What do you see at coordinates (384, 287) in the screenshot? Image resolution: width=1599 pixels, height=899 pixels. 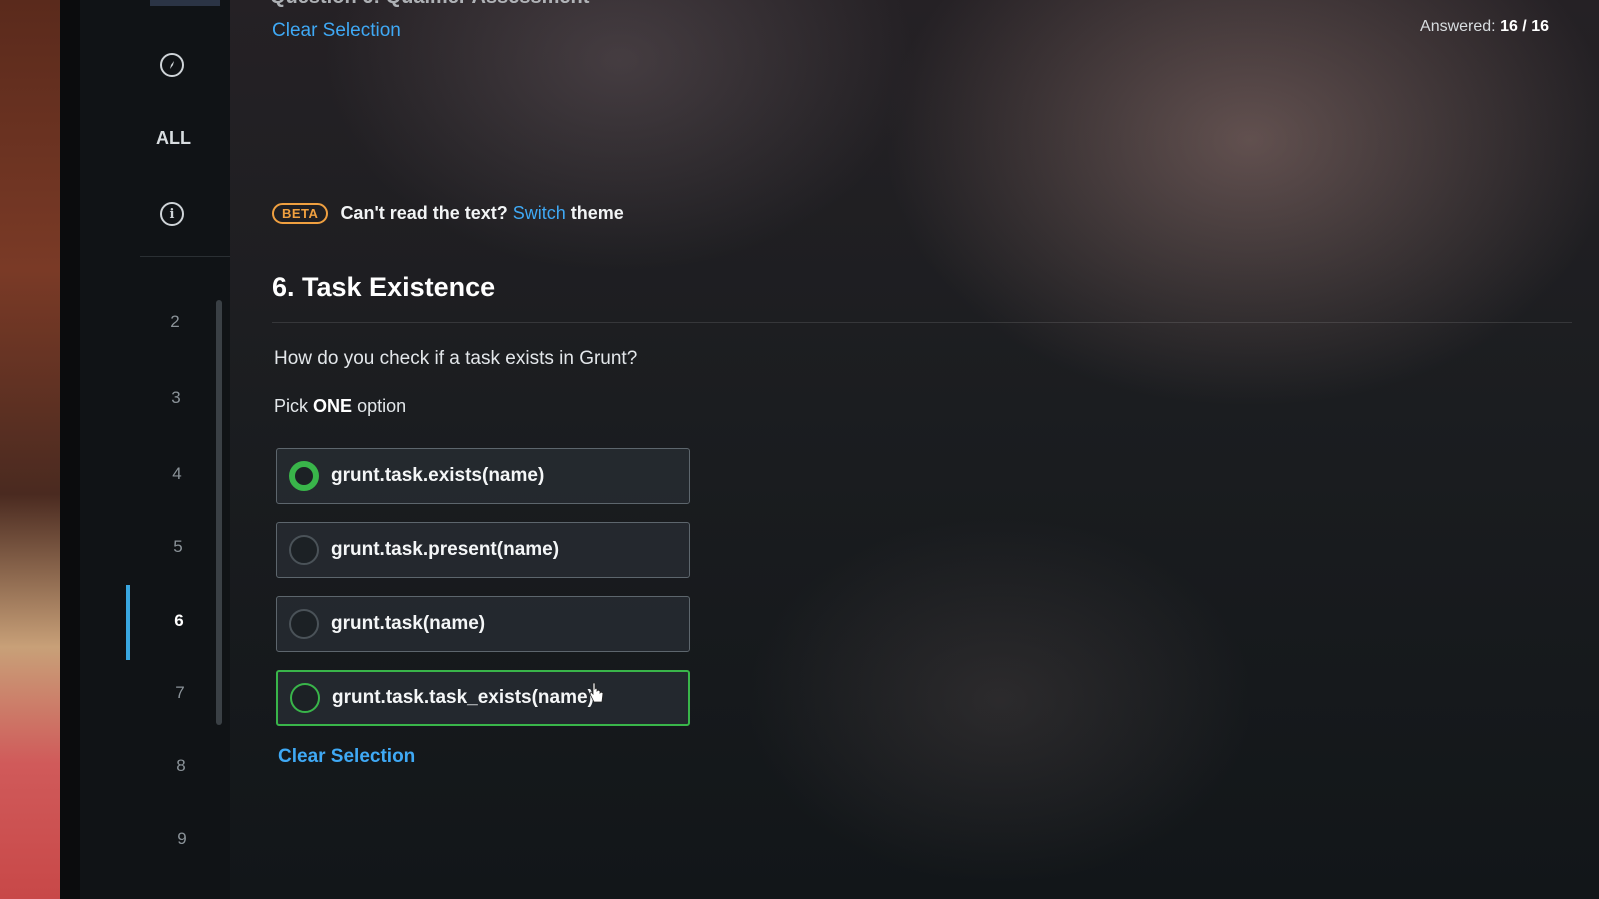 I see `question-title: 6. Task Existence` at bounding box center [384, 287].